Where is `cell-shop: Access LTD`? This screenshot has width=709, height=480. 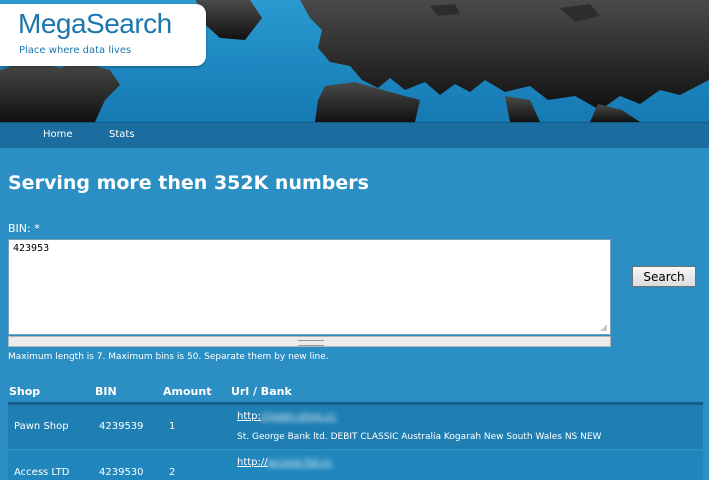
cell-shop: Access LTD is located at coordinates (42, 472).